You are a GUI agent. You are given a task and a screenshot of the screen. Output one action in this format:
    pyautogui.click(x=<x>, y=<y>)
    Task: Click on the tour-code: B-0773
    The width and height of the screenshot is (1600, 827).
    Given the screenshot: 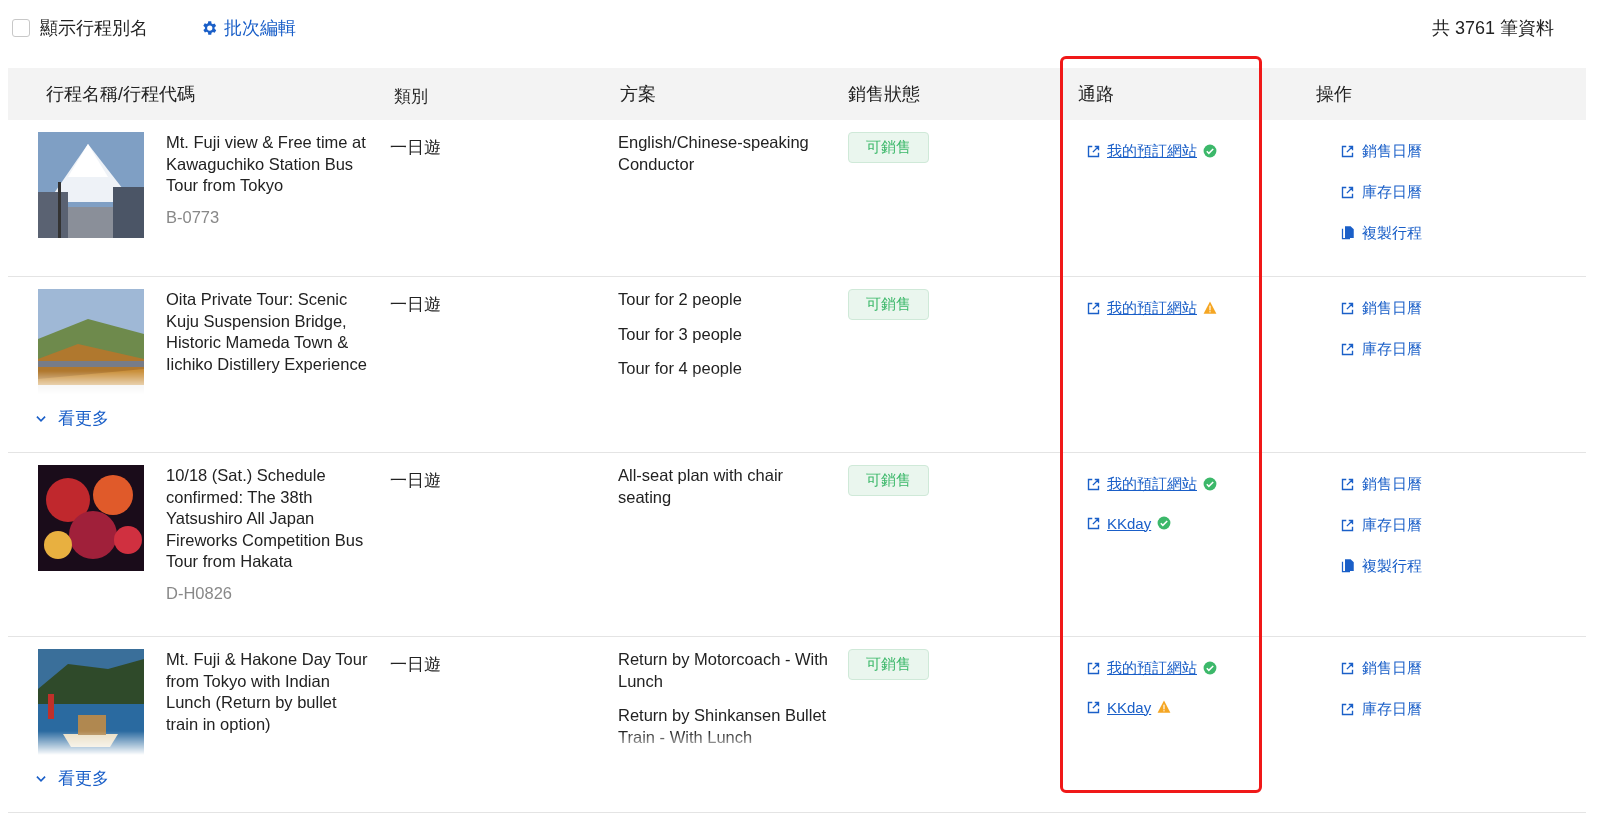 What is the action you would take?
    pyautogui.click(x=193, y=217)
    